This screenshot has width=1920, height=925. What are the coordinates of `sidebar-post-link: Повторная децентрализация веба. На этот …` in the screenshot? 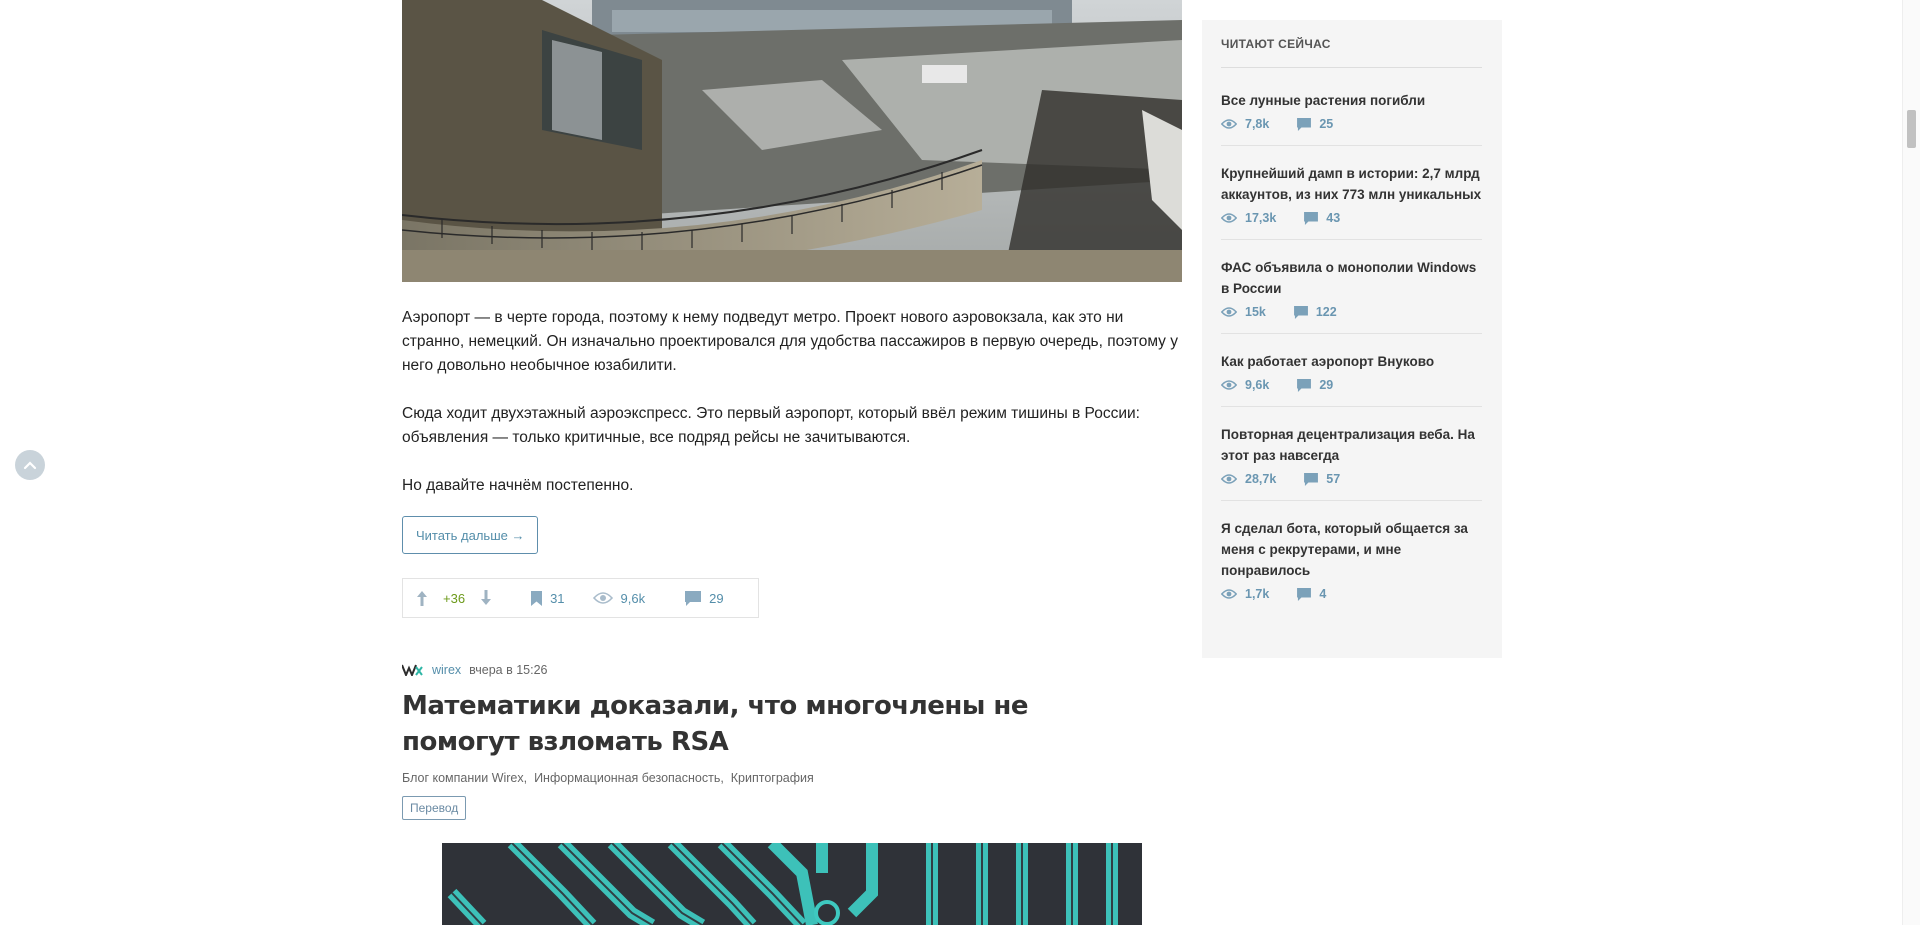 It's located at (1351, 445).